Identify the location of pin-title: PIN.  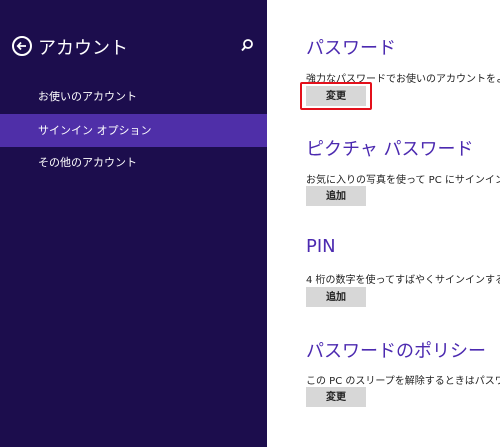
(321, 246).